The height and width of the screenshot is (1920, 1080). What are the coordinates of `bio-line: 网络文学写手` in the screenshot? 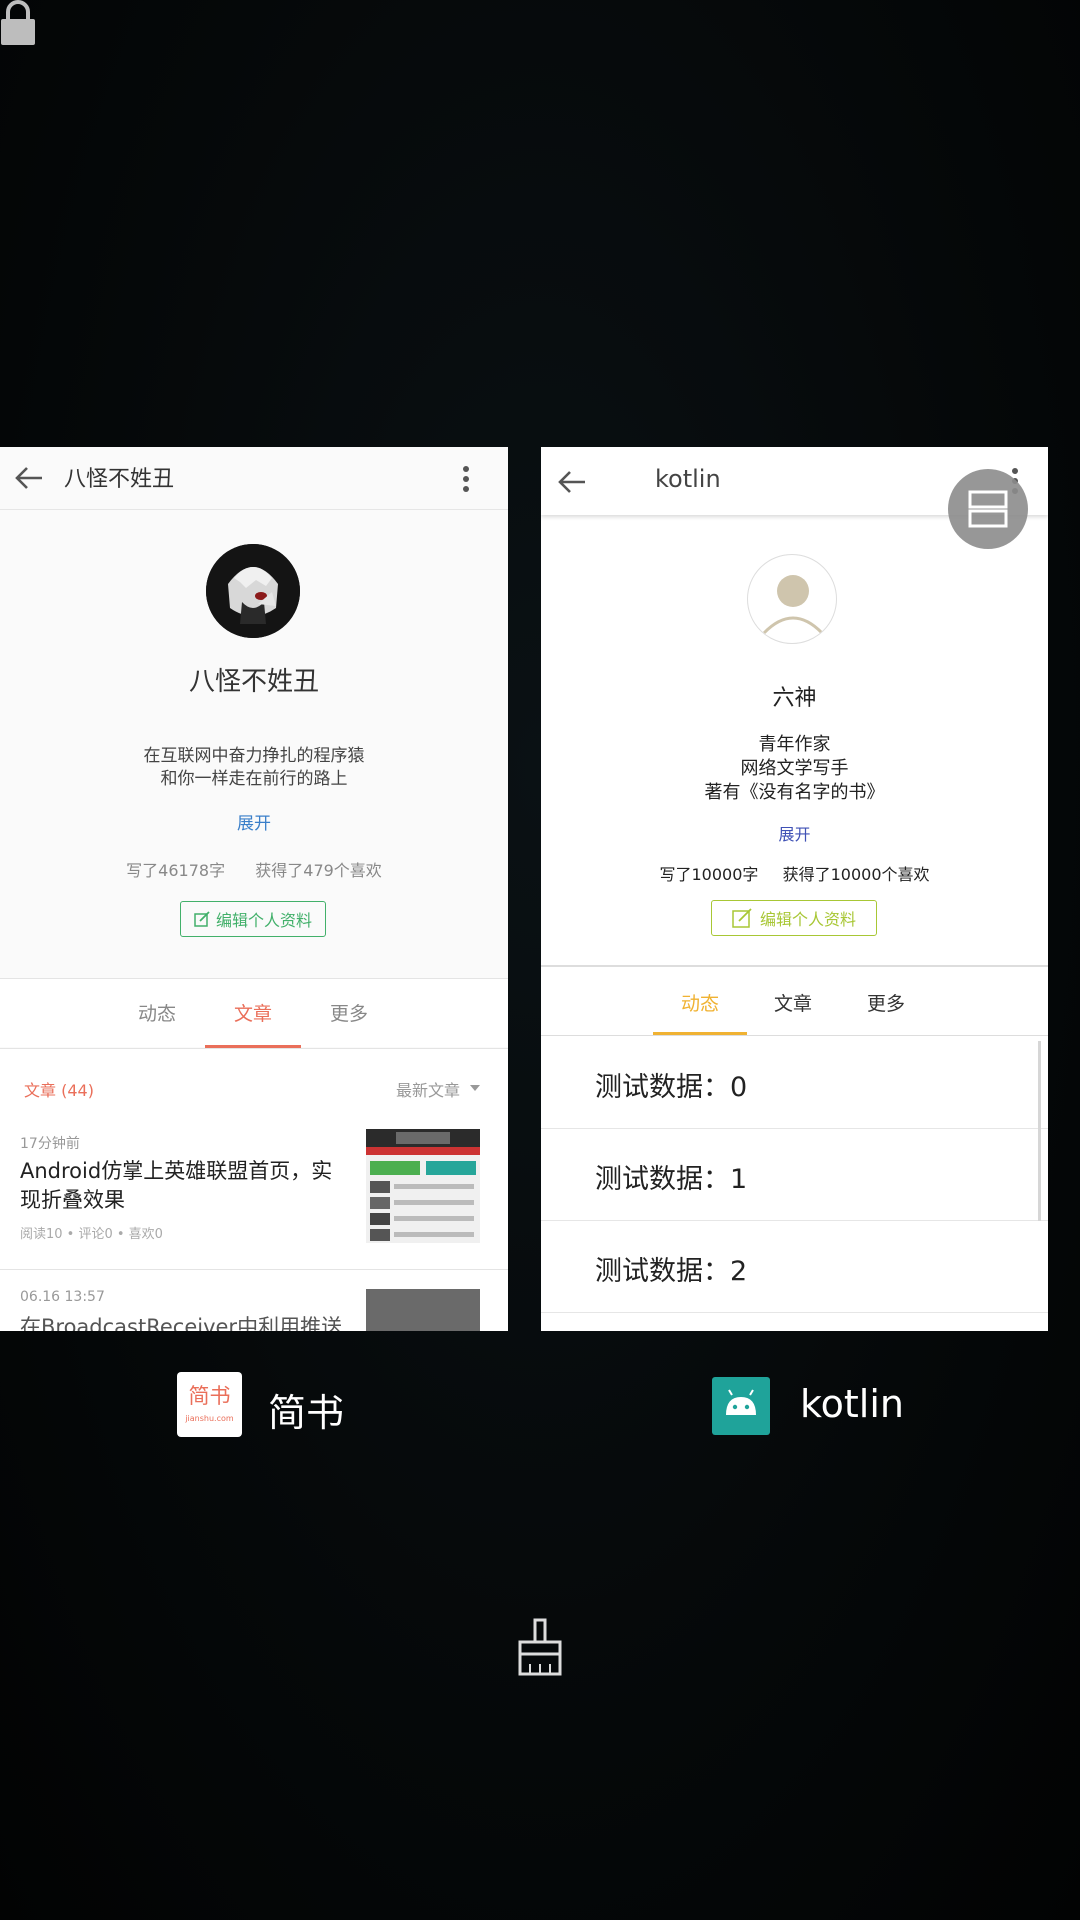 It's located at (794, 768).